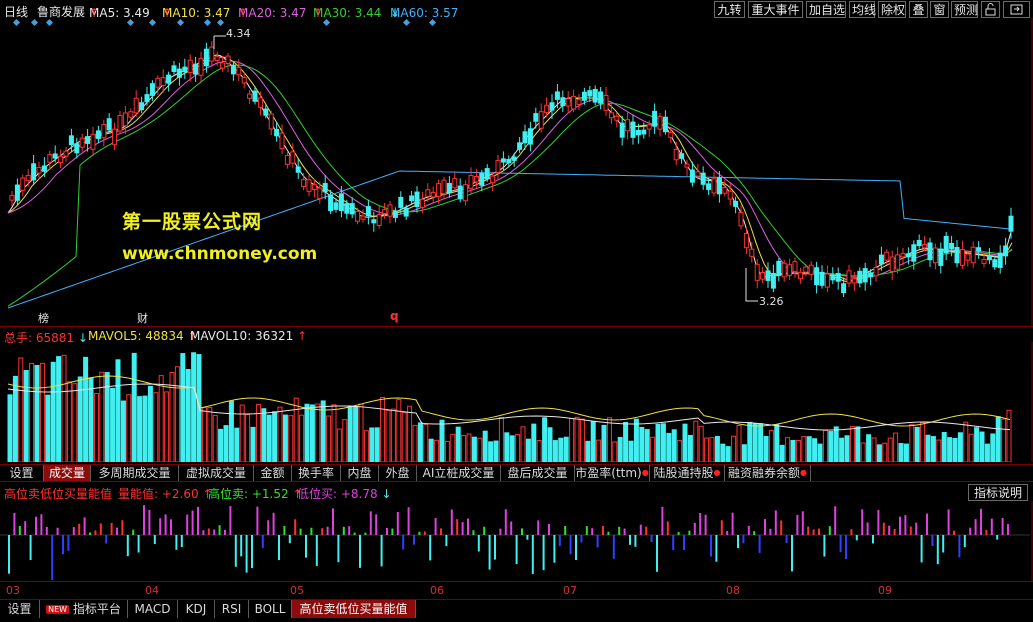 The image size is (1033, 622). Describe the element at coordinates (84, 609) in the screenshot. I see `tab-indicator-platform: NEW 指标平台` at that location.